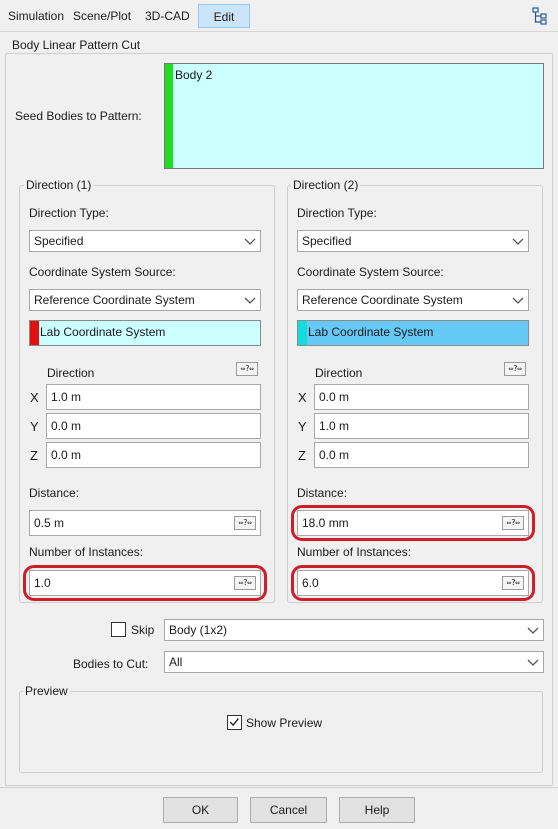 Image resolution: width=558 pixels, height=829 pixels. Describe the element at coordinates (76, 45) in the screenshot. I see `panel-title: Body Linear Pattern Cut` at that location.